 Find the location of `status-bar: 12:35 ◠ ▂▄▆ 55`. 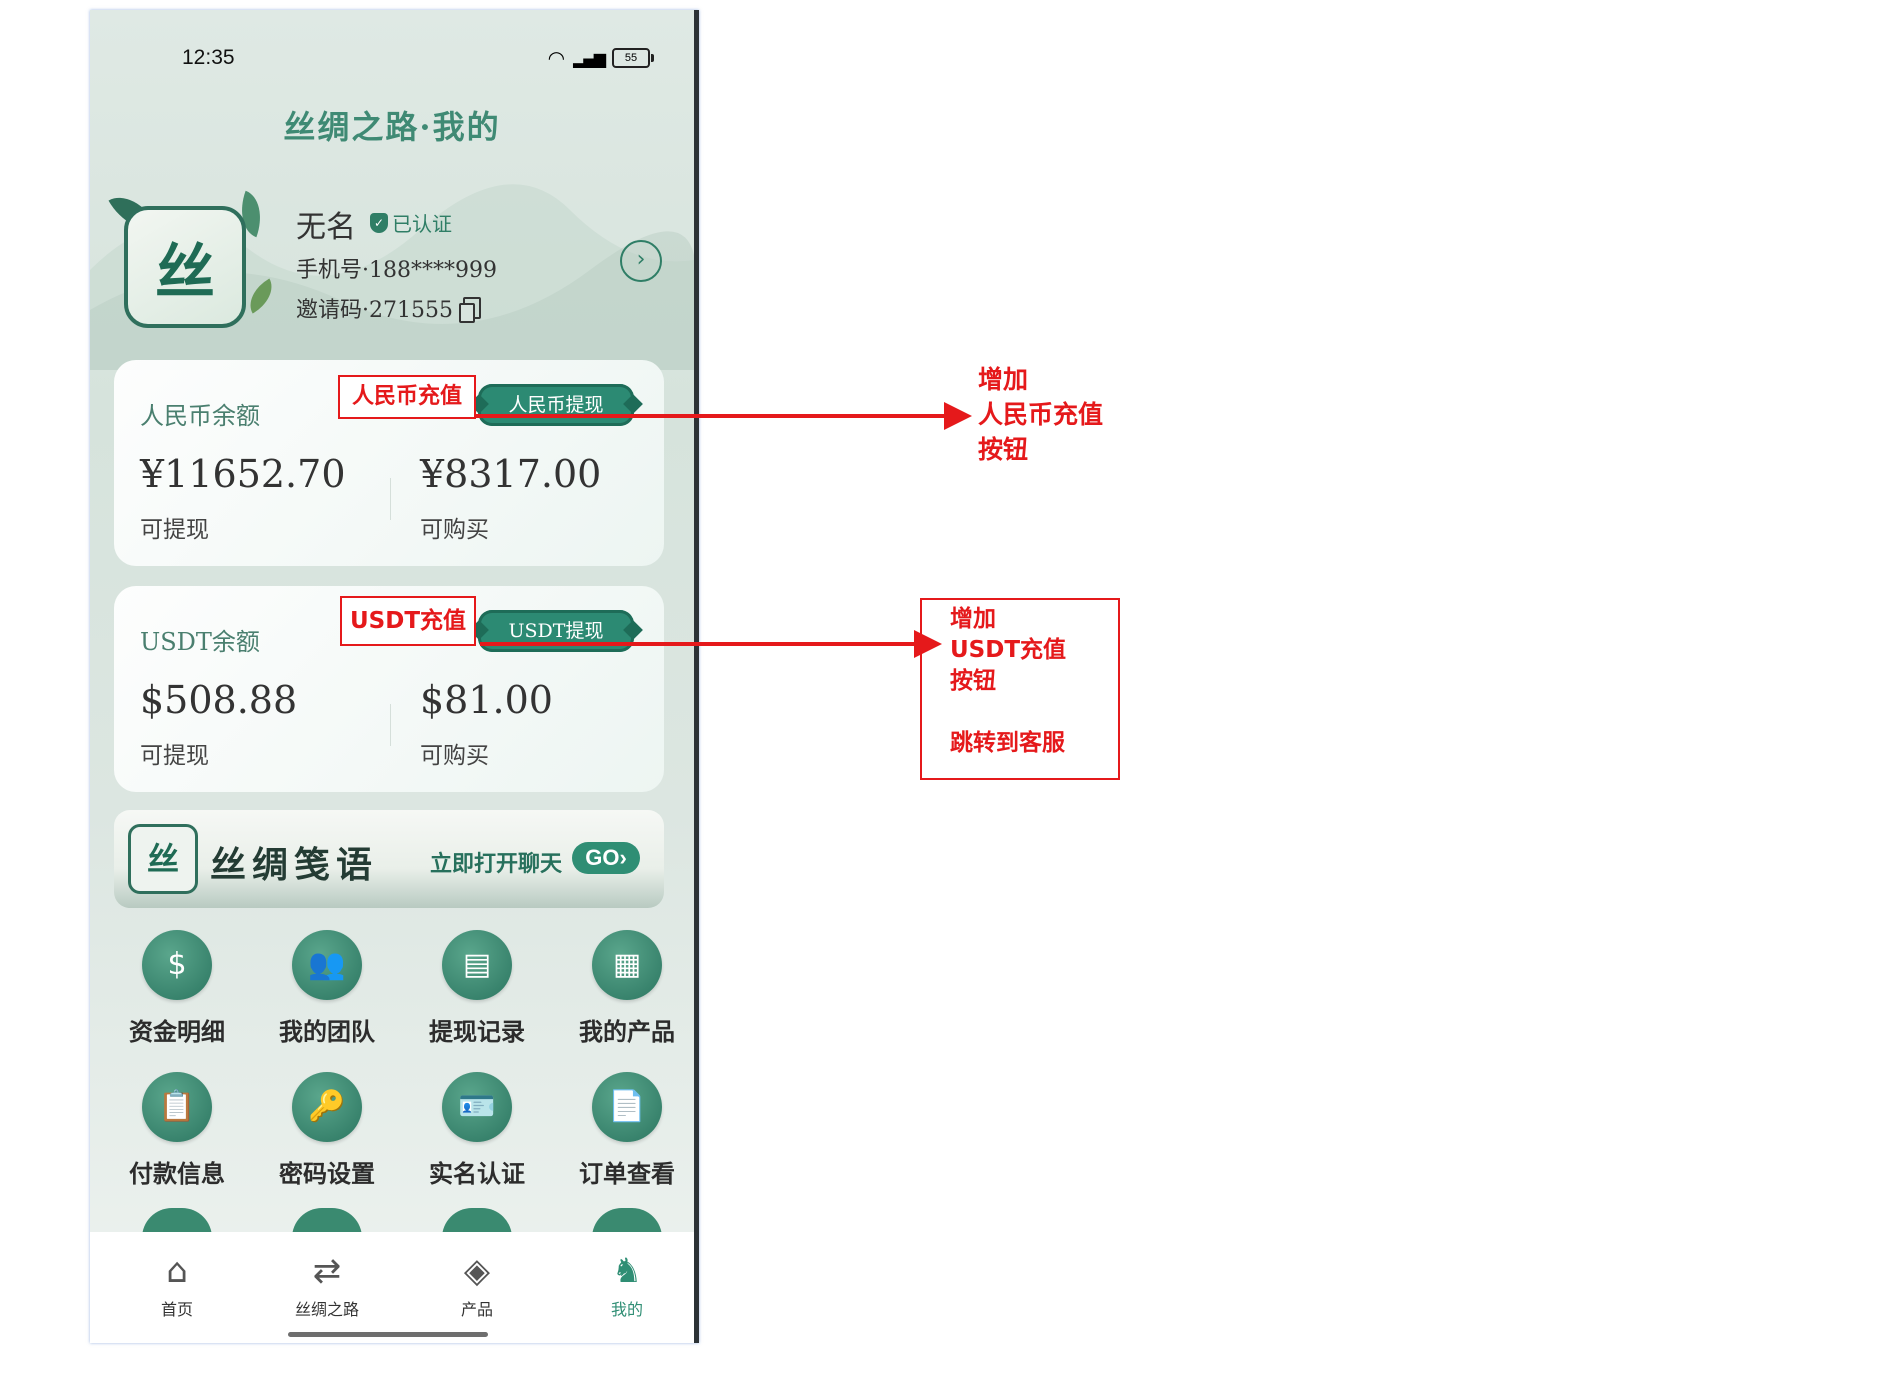

status-bar: 12:35 ◠ ▂▄▆ 55 is located at coordinates (392, 55).